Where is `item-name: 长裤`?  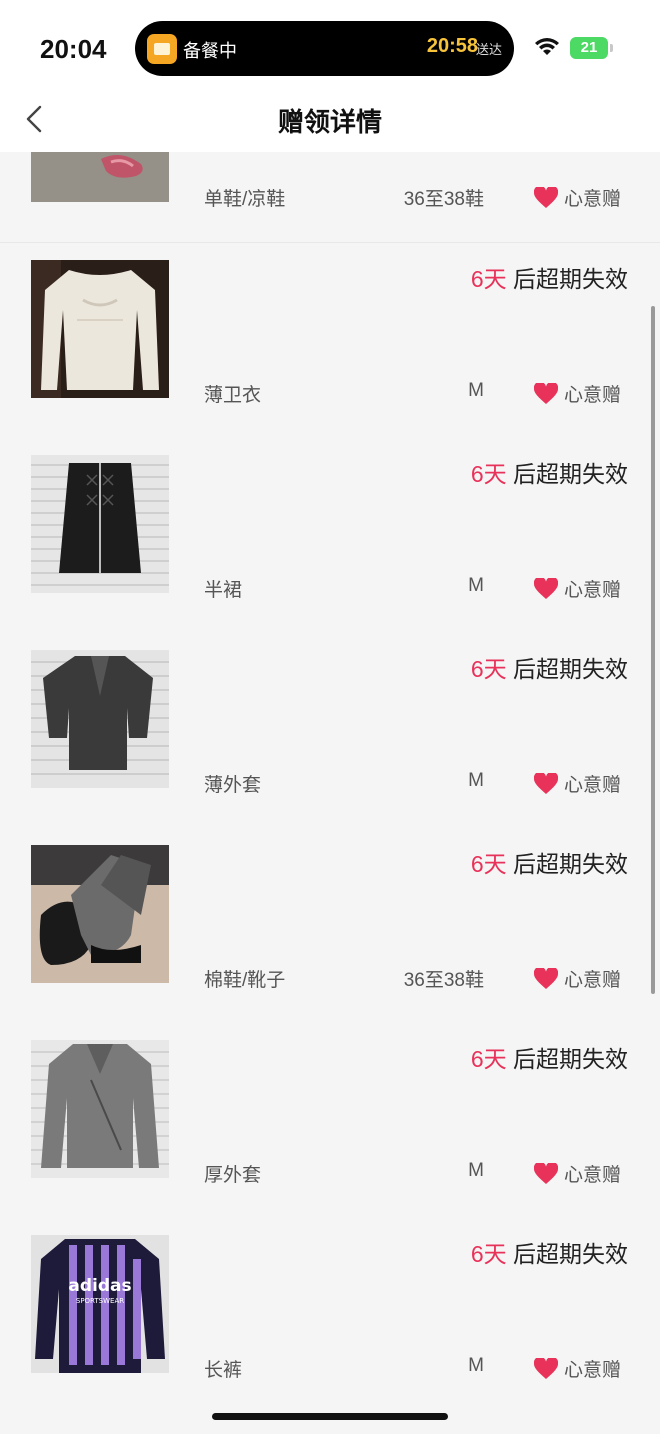
item-name: 长裤 is located at coordinates (223, 1370).